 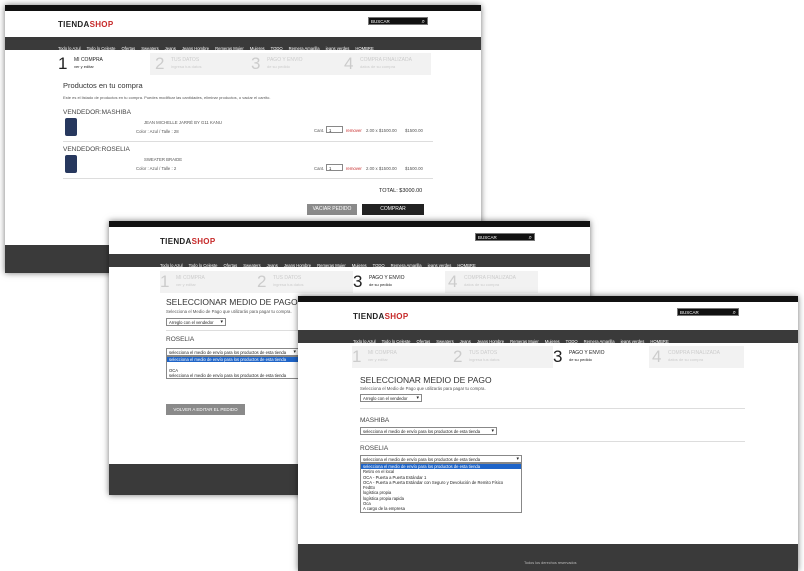 What do you see at coordinates (375, 420) in the screenshot?
I see `vendor-label: MASHIBA` at bounding box center [375, 420].